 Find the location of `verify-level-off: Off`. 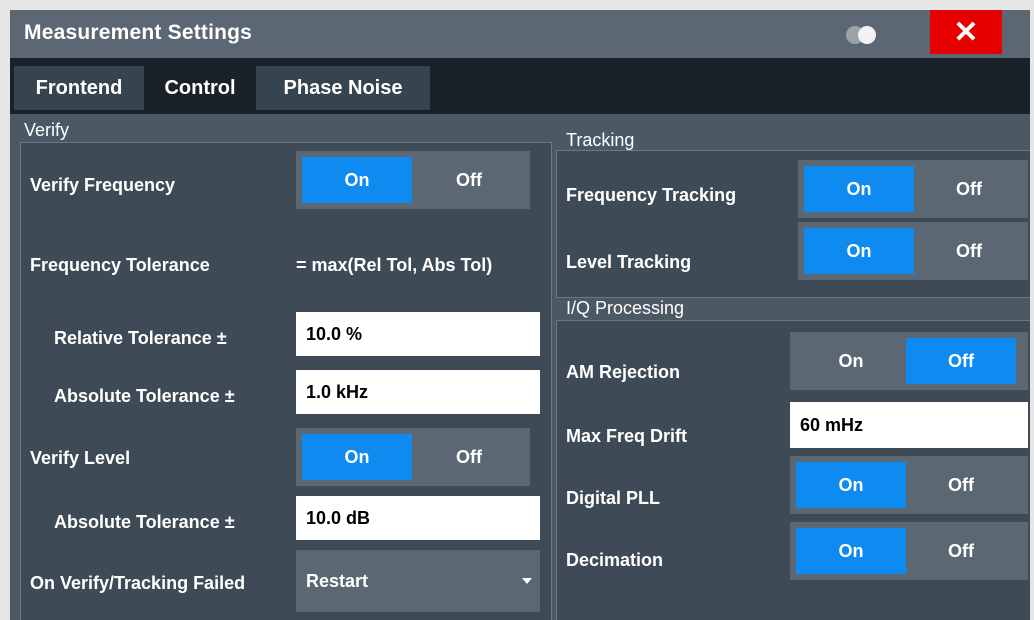

verify-level-off: Off is located at coordinates (469, 457).